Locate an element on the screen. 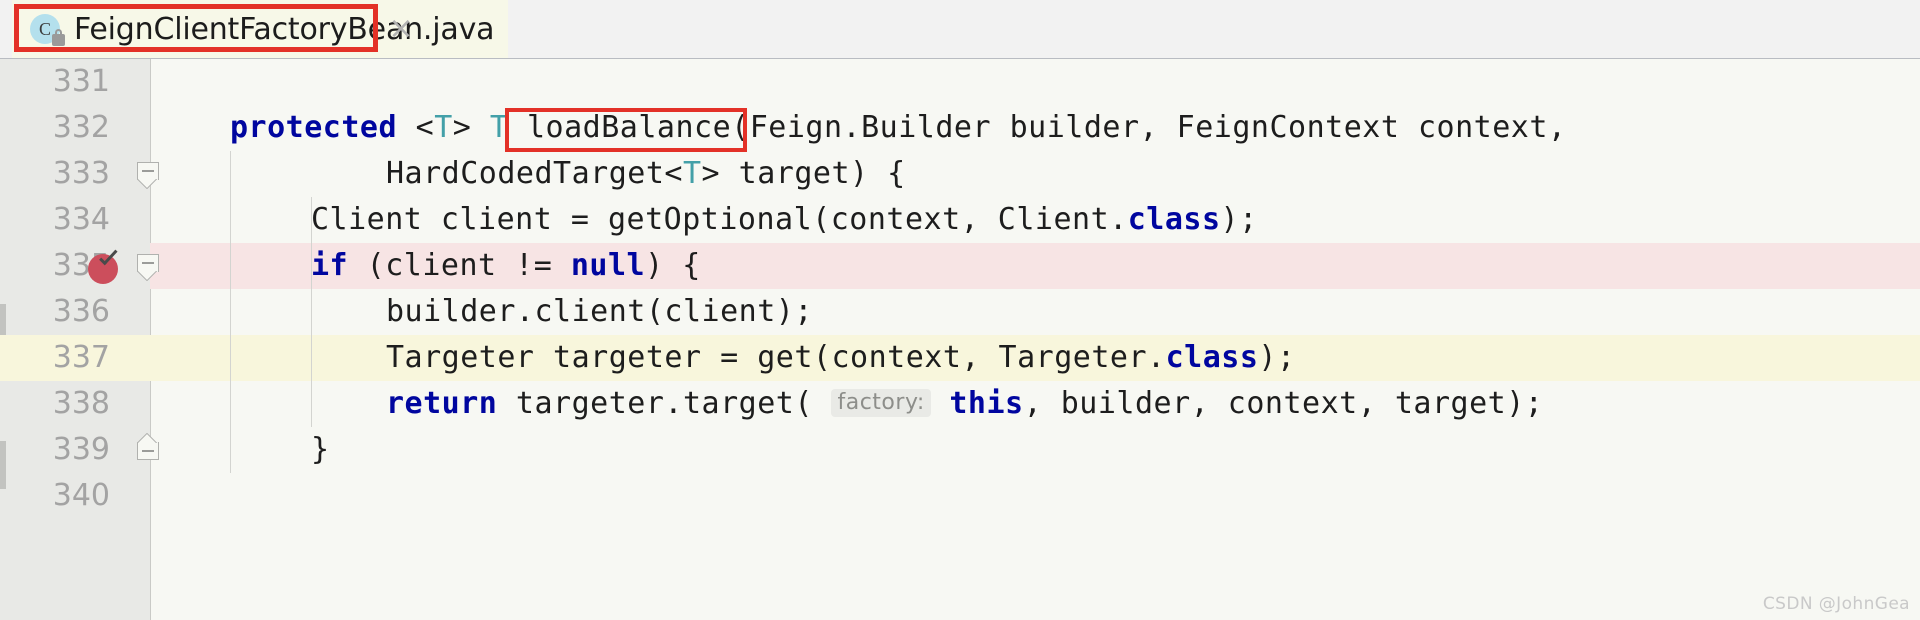 The image size is (1920, 620). line-number: 336 is located at coordinates (81, 311).